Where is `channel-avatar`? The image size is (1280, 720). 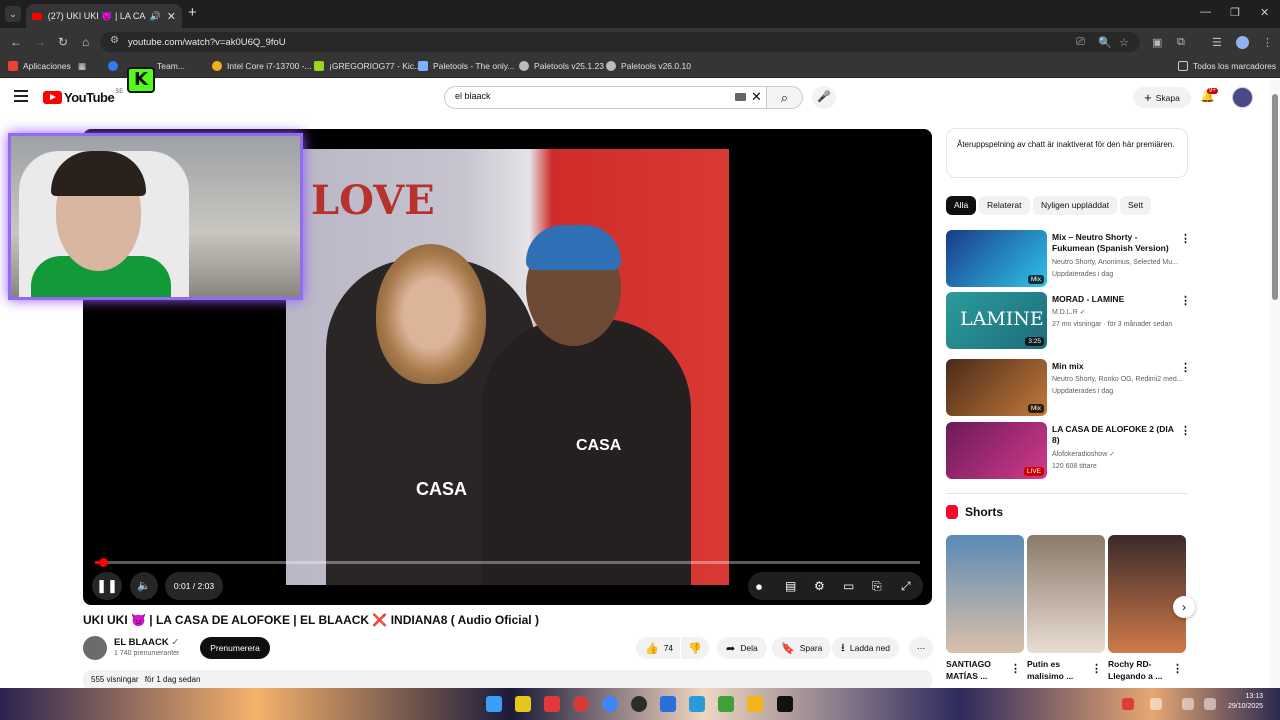 channel-avatar is located at coordinates (95, 648).